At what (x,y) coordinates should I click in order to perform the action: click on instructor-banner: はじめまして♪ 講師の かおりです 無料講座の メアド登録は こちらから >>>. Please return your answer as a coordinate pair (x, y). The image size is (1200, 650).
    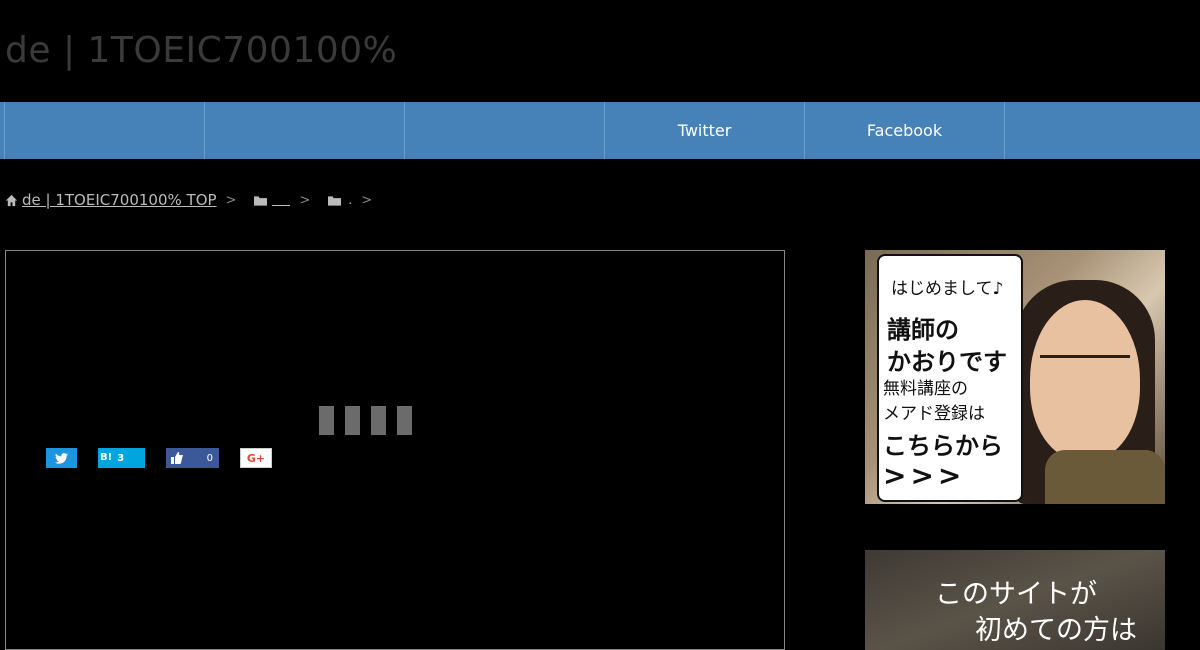
    Looking at the image, I should click on (1015, 377).